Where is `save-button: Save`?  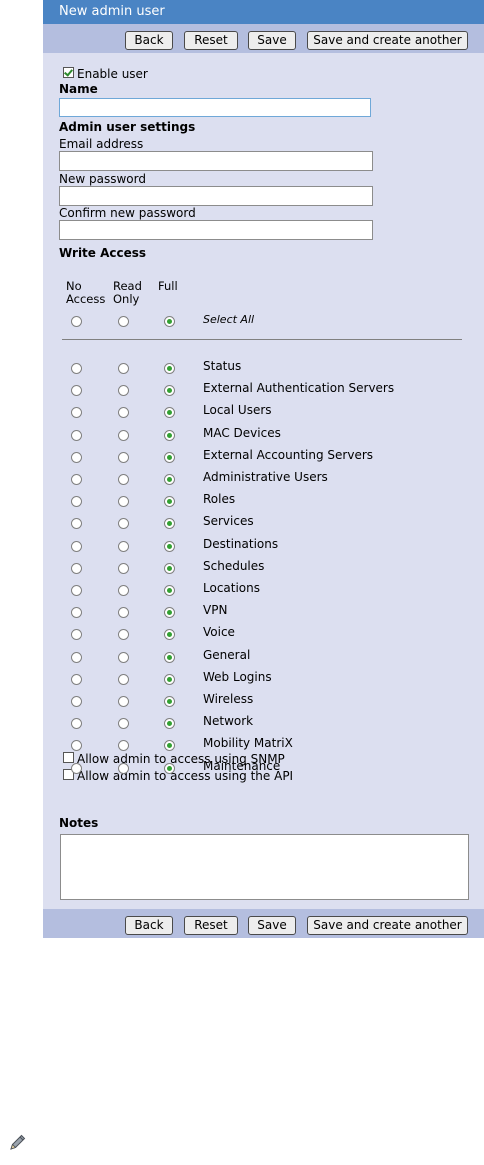
save-button: Save is located at coordinates (272, 40).